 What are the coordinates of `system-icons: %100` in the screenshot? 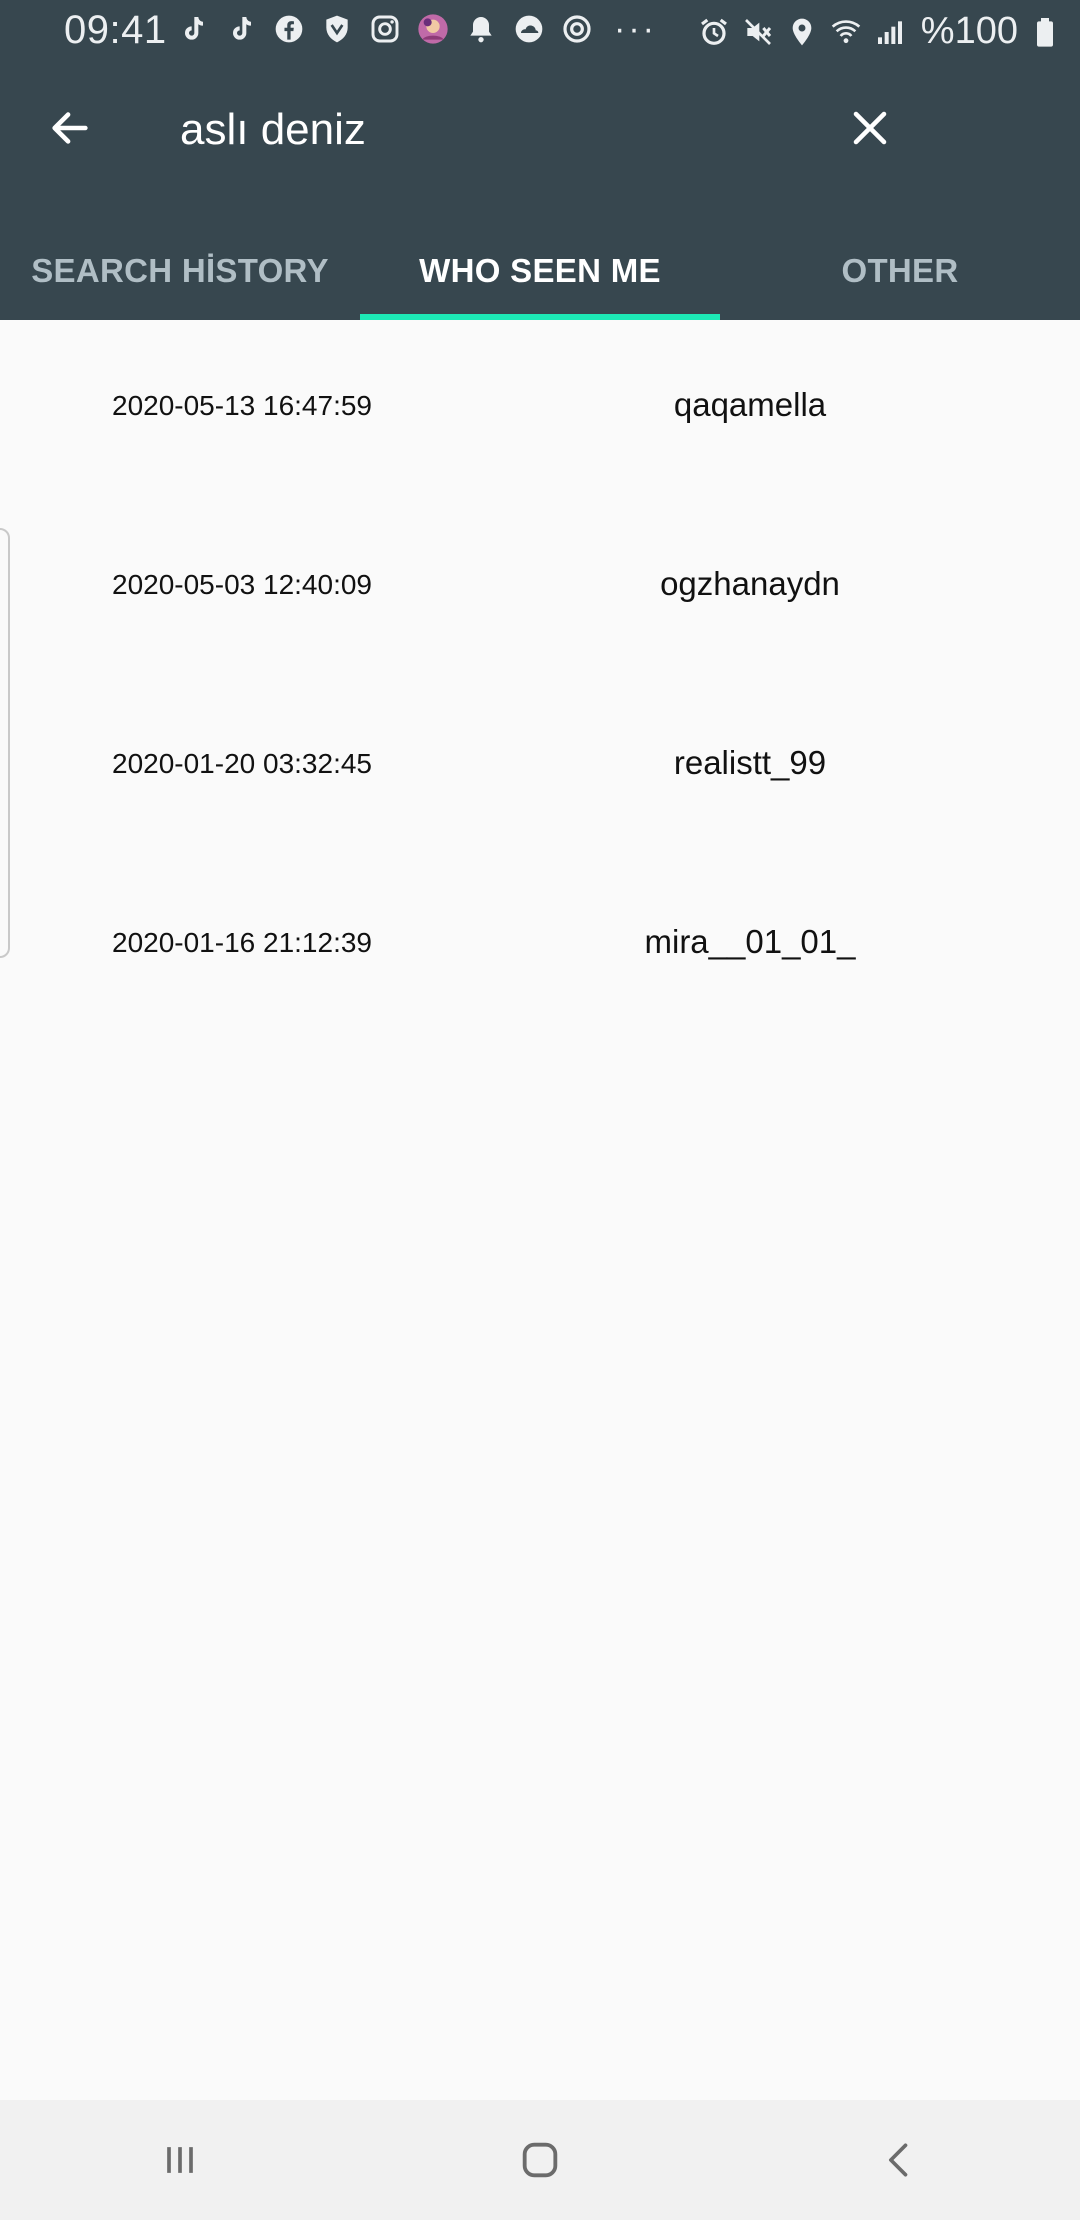 It's located at (879, 31).